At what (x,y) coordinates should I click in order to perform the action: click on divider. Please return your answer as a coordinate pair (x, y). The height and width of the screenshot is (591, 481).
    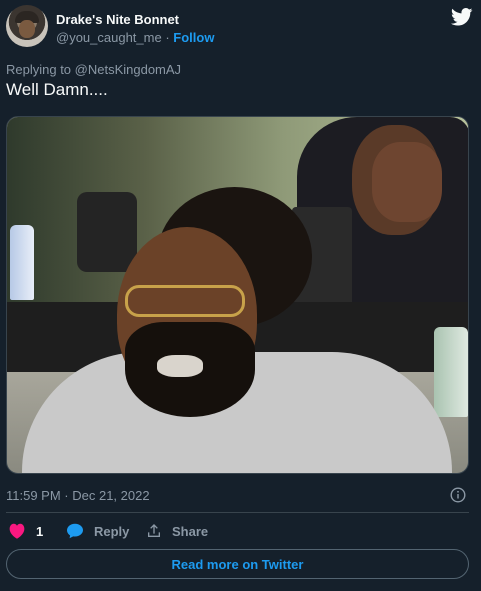
    Looking at the image, I should click on (237, 512).